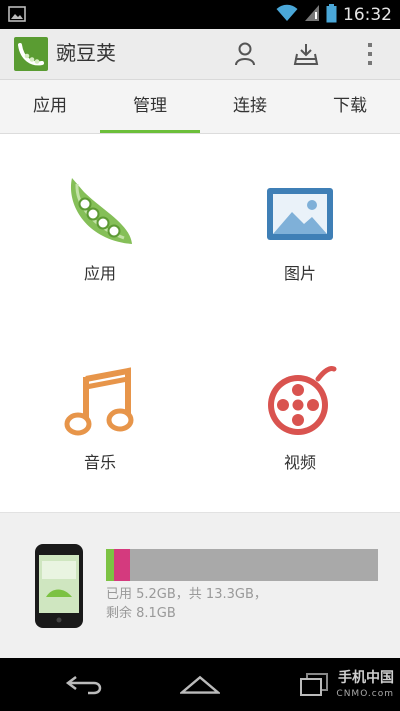  Describe the element at coordinates (300, 212) in the screenshot. I see `picture-icon` at that location.